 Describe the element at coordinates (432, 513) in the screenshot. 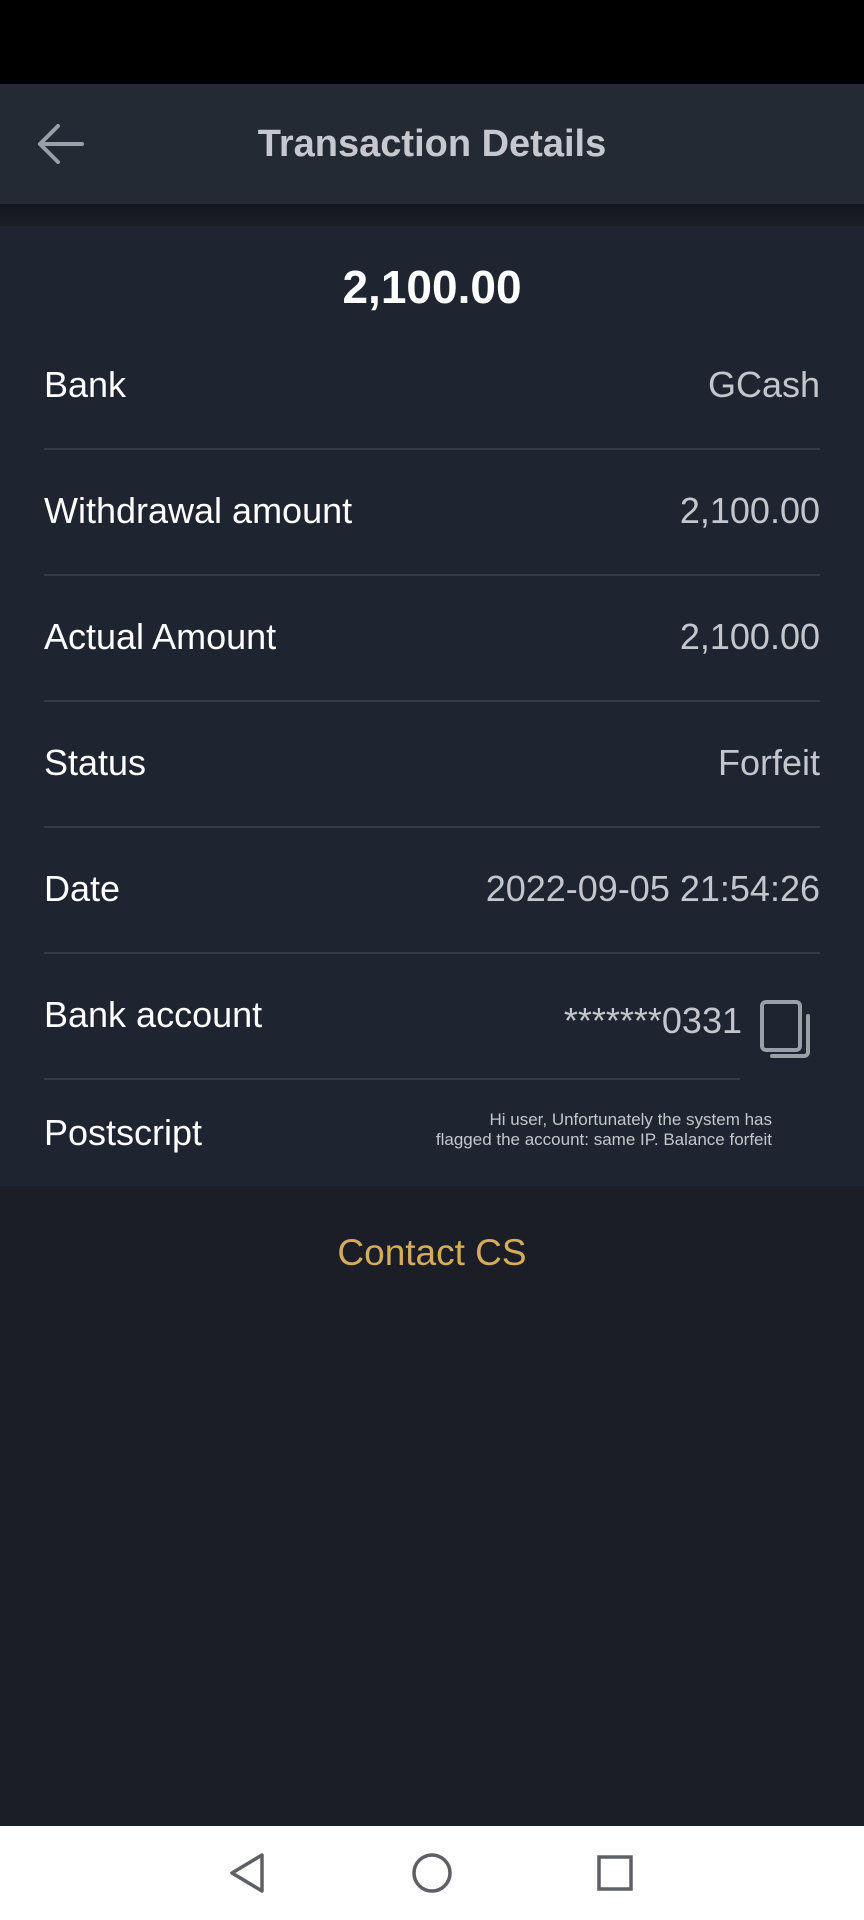

I see `detail-row-withdrawal-amount: Withdrawal amount 2,100.00` at that location.